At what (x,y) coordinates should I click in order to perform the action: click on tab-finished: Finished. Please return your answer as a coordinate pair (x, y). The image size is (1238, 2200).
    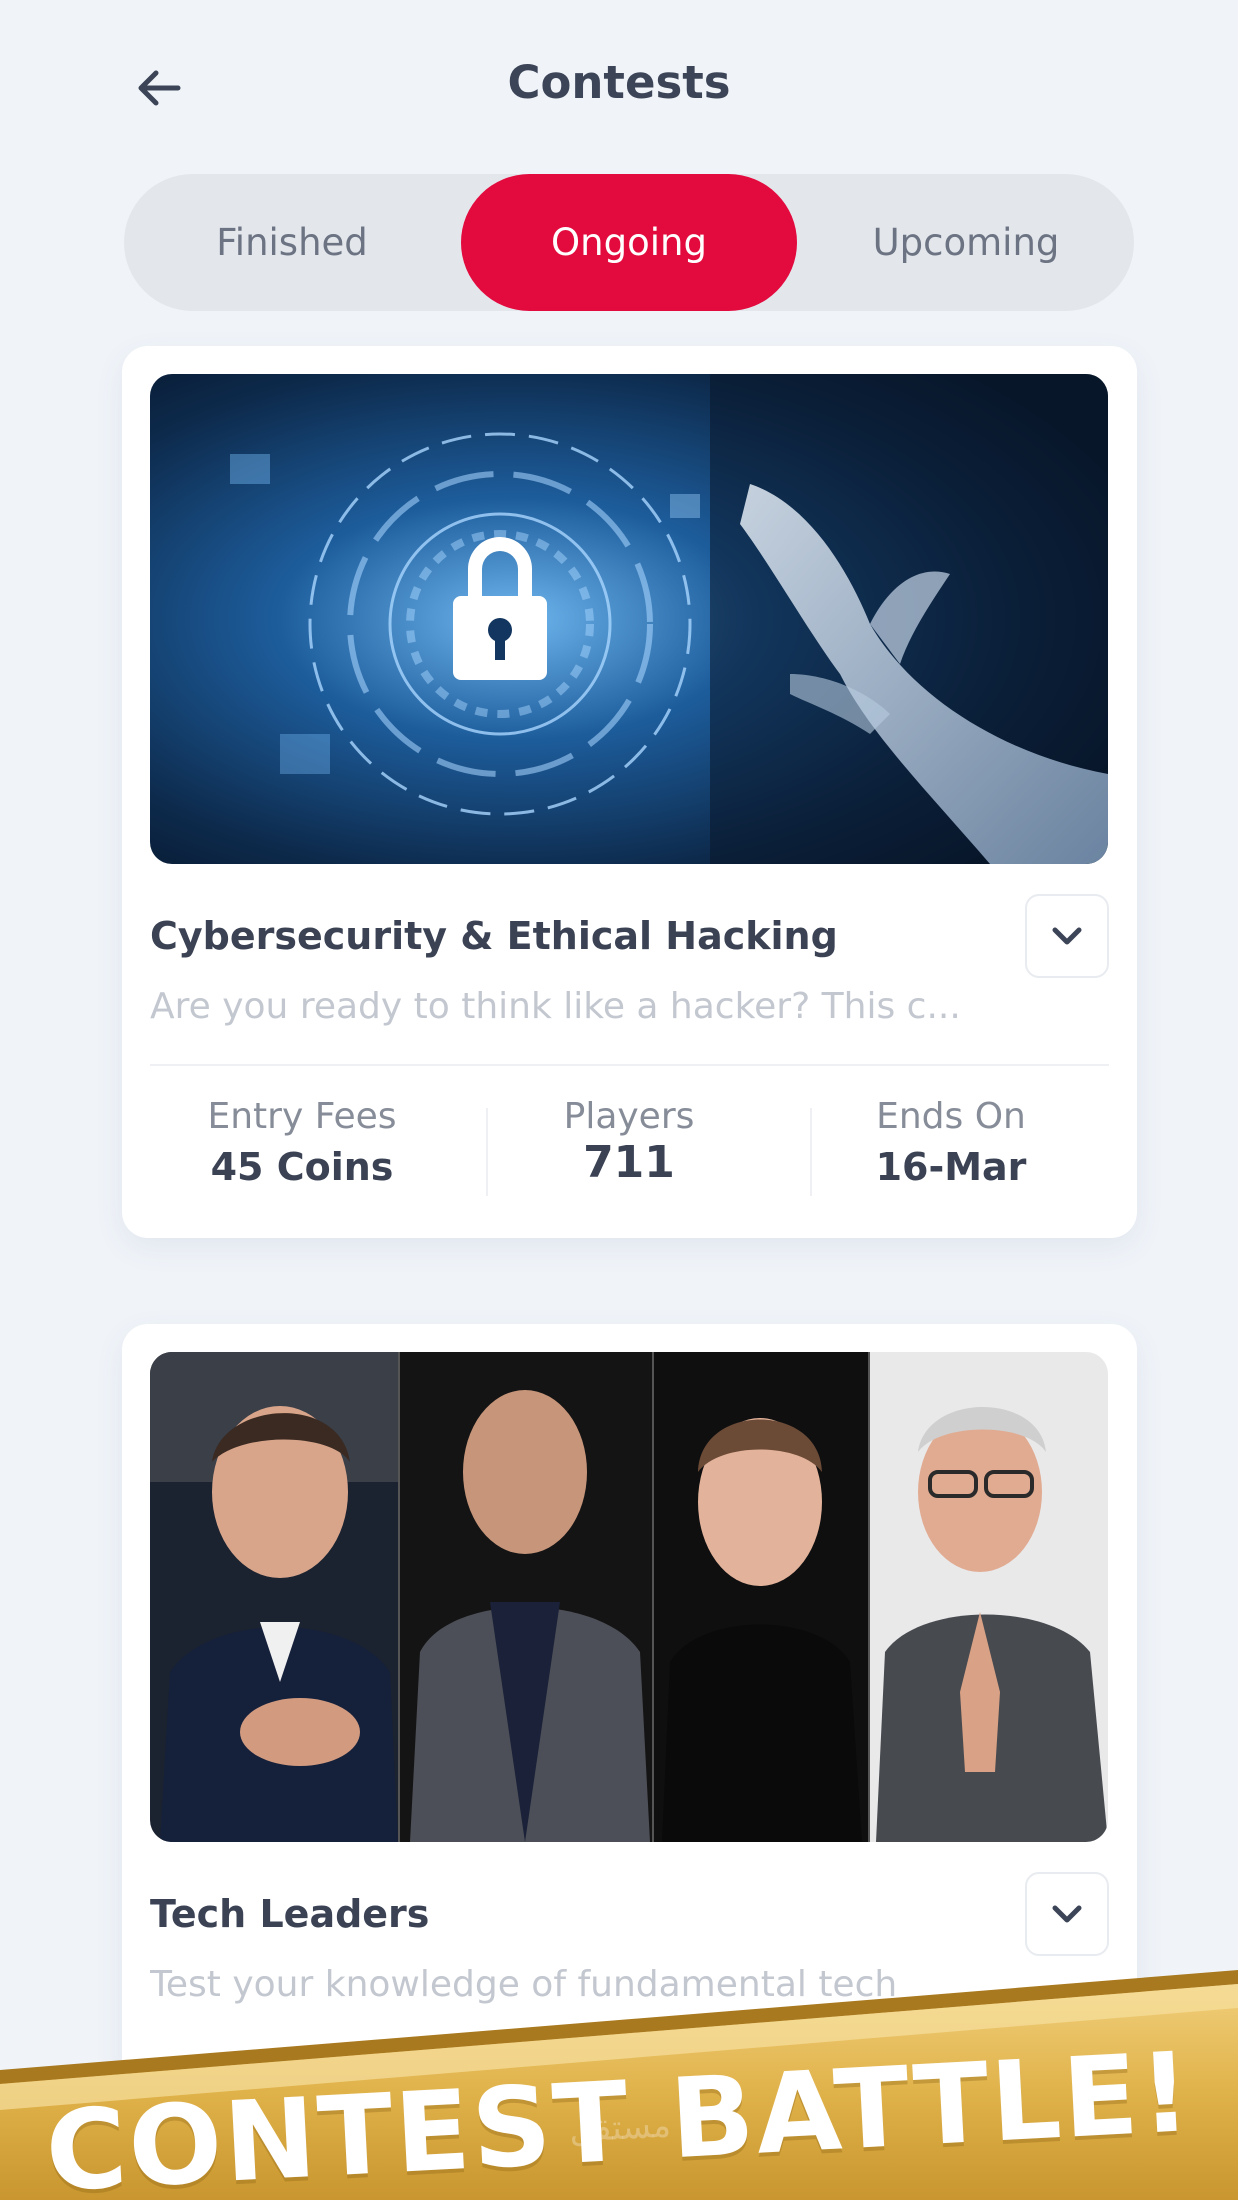
    Looking at the image, I should click on (292, 242).